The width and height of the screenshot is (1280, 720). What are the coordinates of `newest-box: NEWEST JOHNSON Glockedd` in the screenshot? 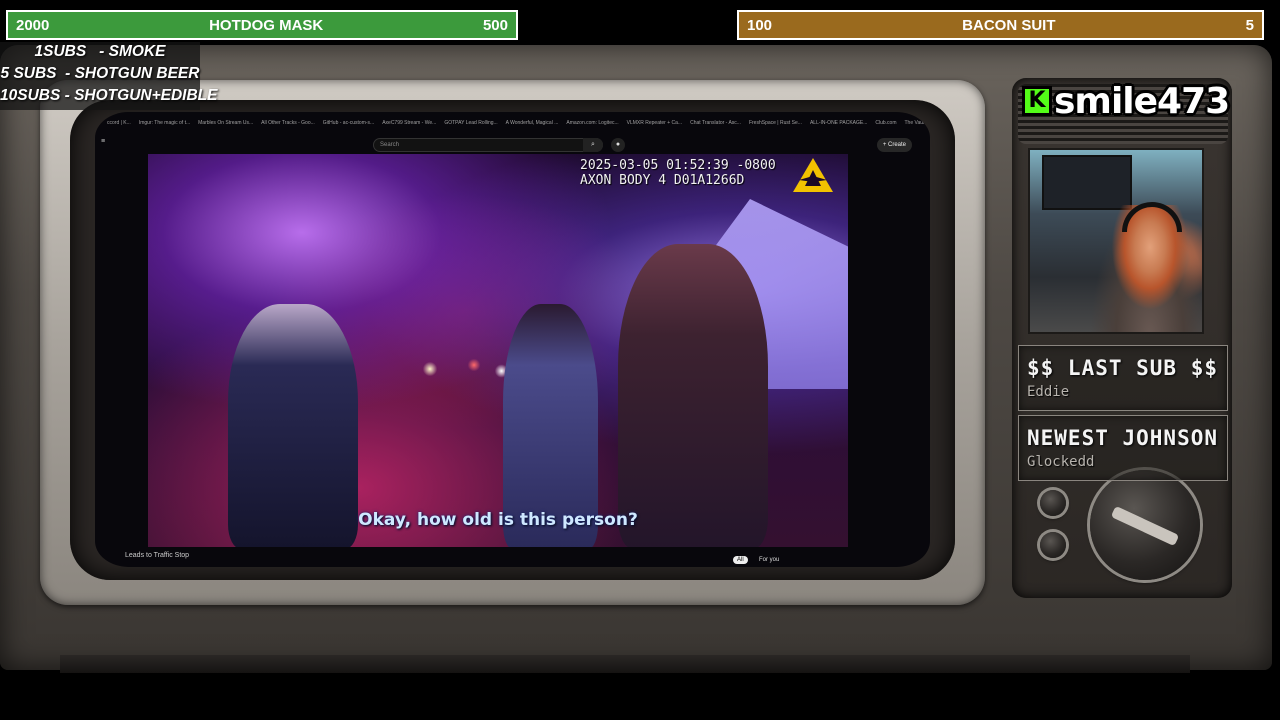 It's located at (1123, 448).